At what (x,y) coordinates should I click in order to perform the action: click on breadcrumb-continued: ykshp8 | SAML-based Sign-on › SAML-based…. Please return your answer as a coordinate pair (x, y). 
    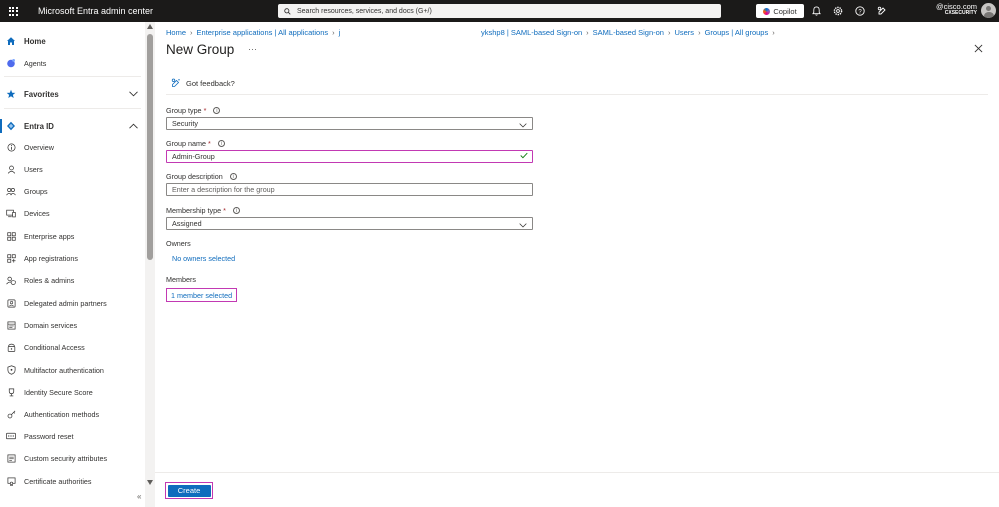
    Looking at the image, I should click on (628, 32).